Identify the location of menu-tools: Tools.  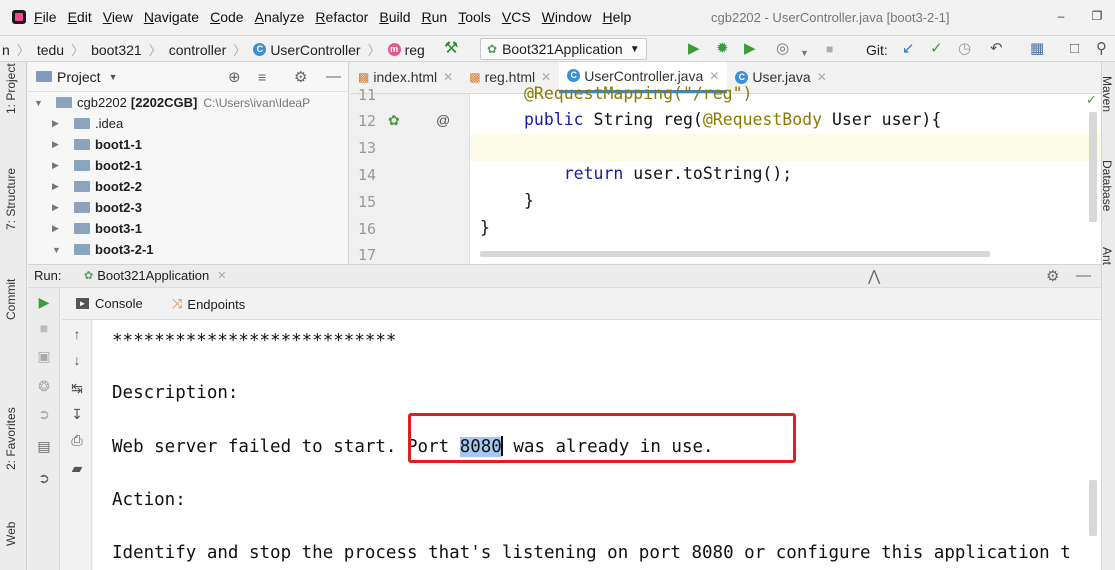
(474, 17).